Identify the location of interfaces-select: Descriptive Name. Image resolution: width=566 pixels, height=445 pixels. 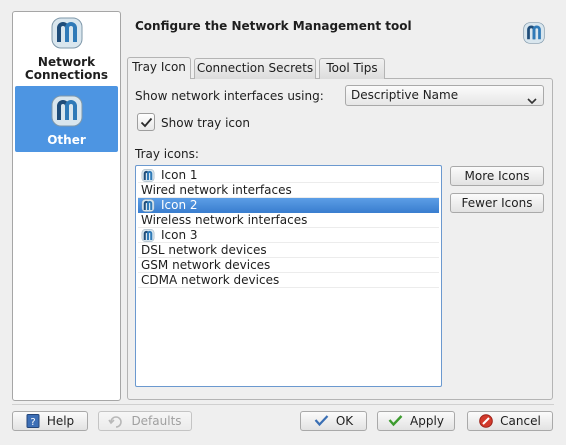
(444, 95).